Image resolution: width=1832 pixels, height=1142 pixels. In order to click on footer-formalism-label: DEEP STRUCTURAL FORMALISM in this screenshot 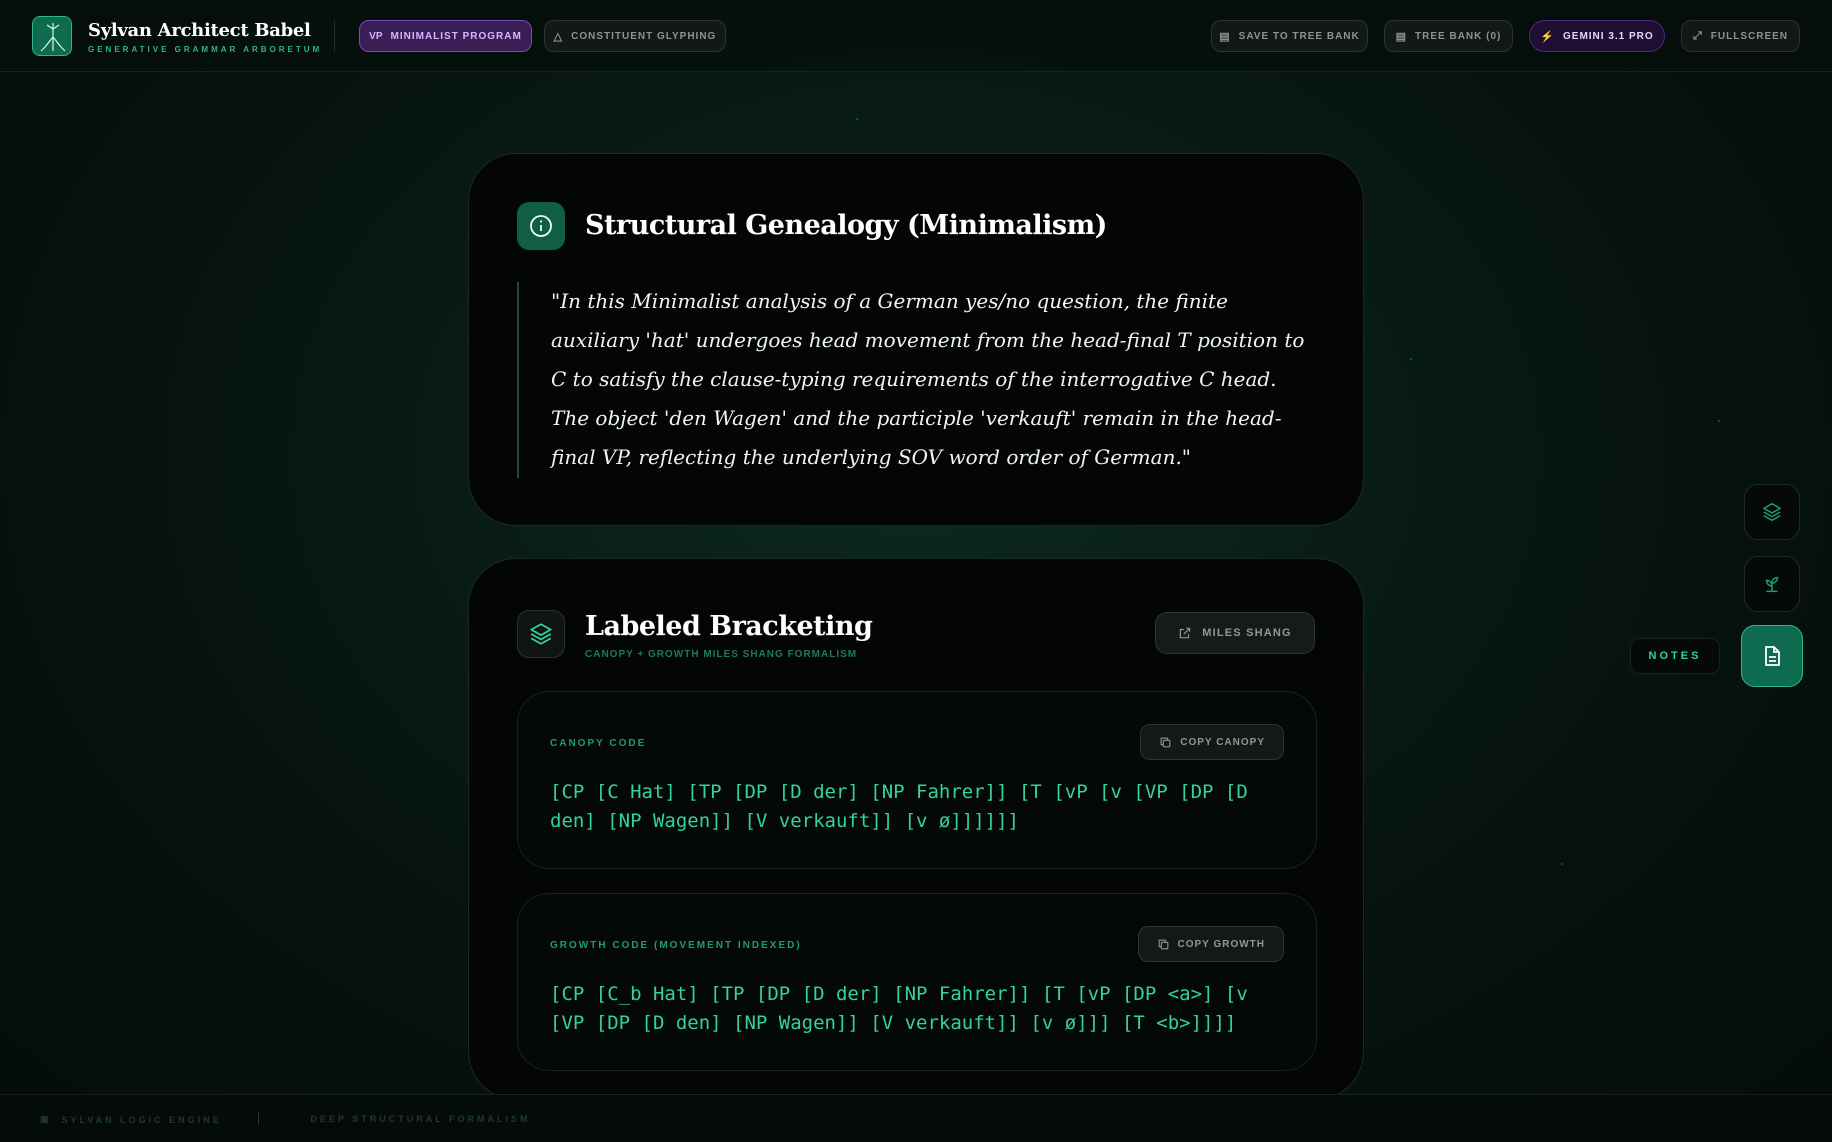, I will do `click(420, 1119)`.